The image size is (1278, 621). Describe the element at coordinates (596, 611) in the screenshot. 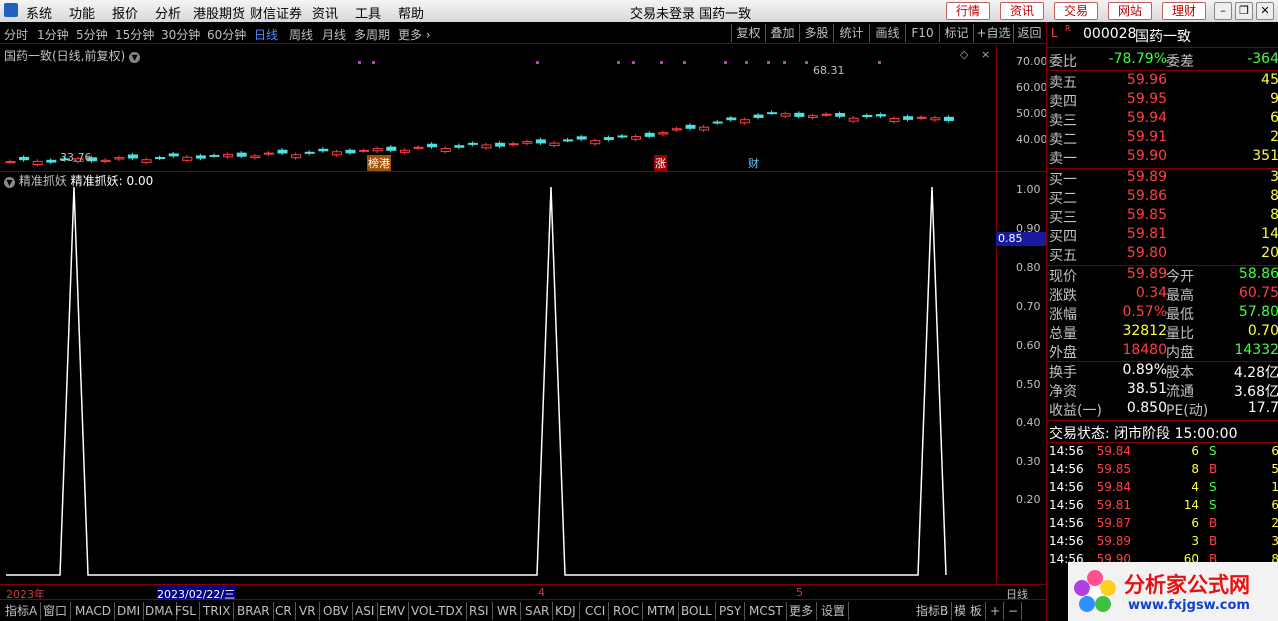

I see `indicator-tab: CCI` at that location.